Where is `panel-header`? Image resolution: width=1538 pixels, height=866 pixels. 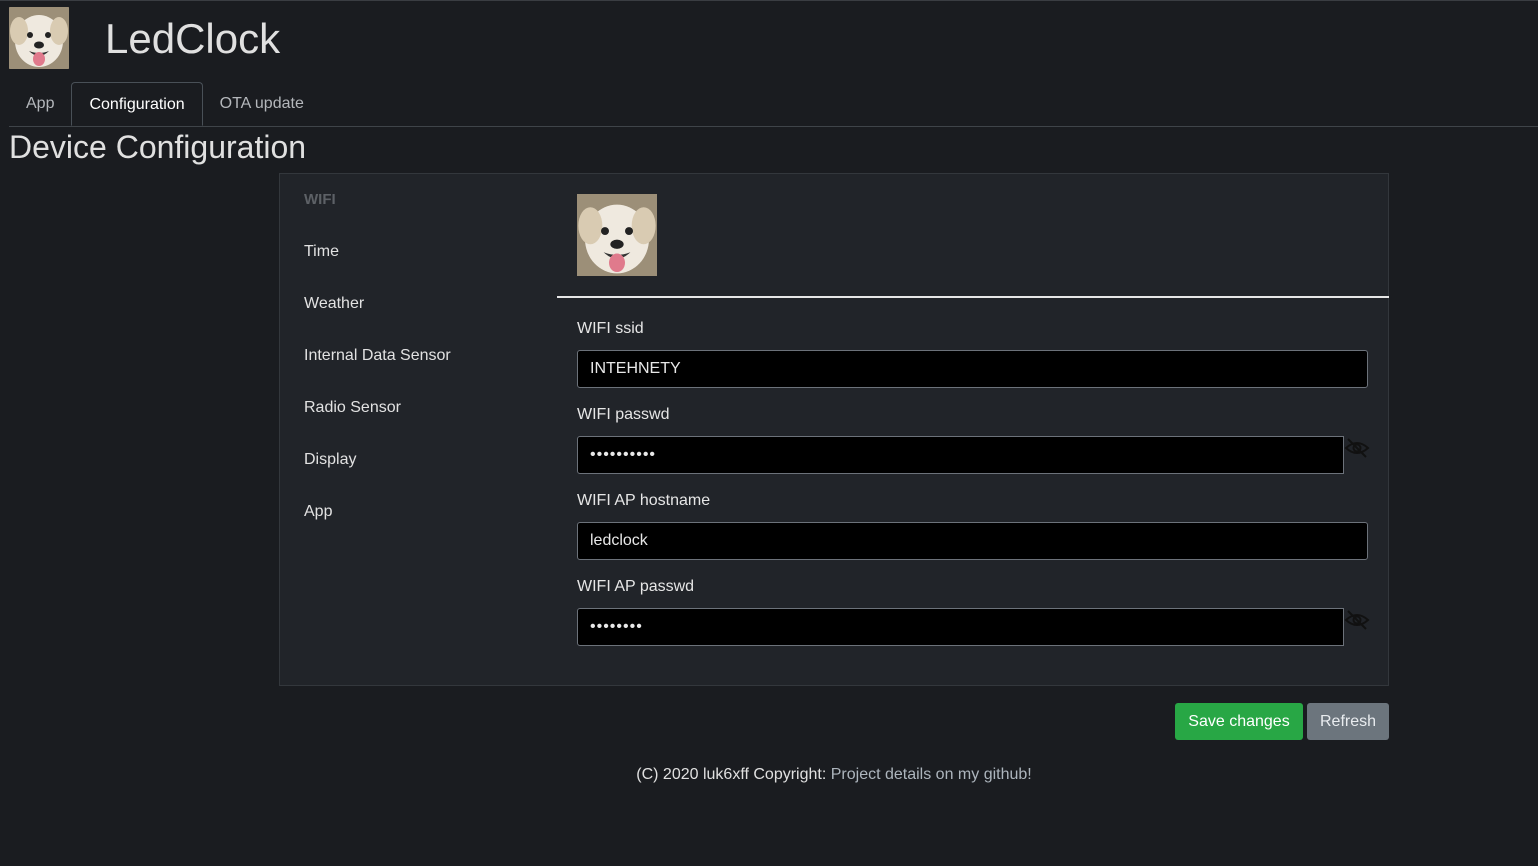
panel-header is located at coordinates (973, 236).